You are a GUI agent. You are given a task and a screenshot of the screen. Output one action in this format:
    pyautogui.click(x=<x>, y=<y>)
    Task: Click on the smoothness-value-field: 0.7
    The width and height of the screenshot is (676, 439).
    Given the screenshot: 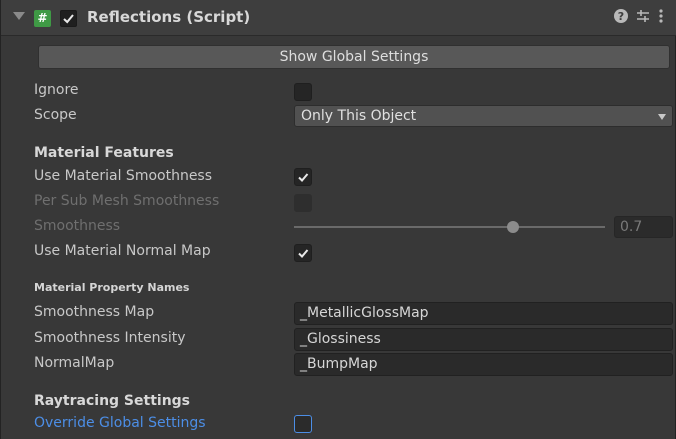 What is the action you would take?
    pyautogui.click(x=643, y=227)
    